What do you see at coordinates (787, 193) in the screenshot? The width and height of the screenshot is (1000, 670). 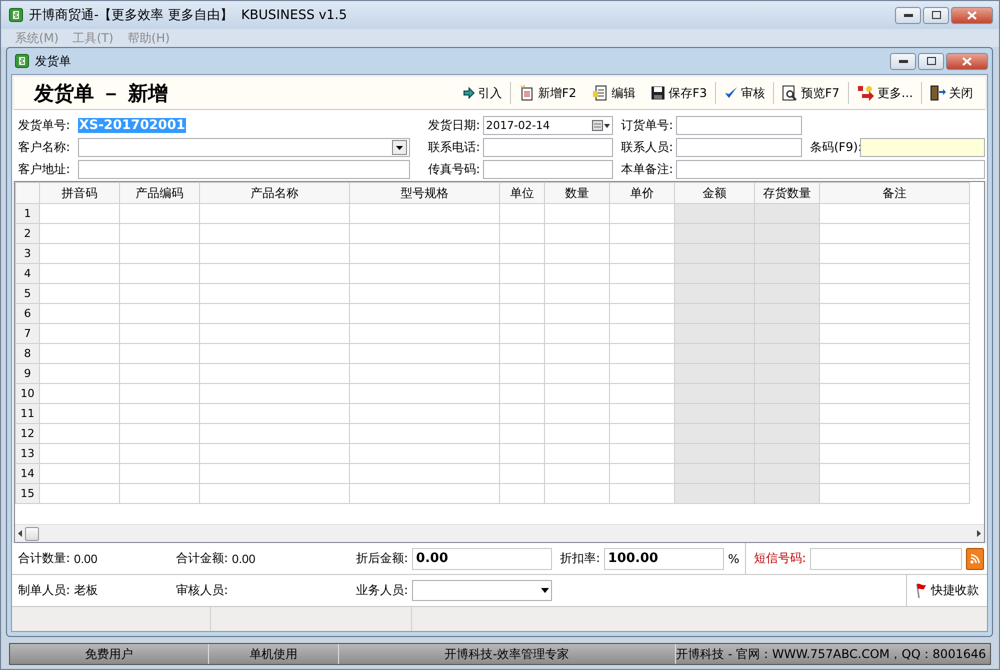 I see `column-header: 存货数量` at bounding box center [787, 193].